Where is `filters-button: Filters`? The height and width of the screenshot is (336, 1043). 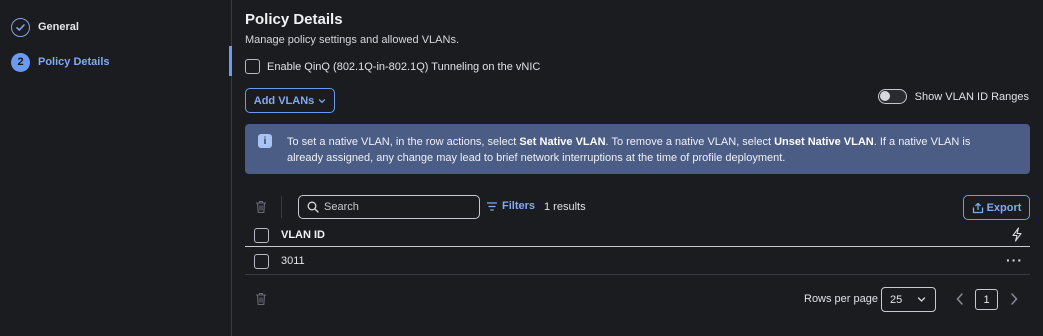
filters-button: Filters is located at coordinates (511, 206).